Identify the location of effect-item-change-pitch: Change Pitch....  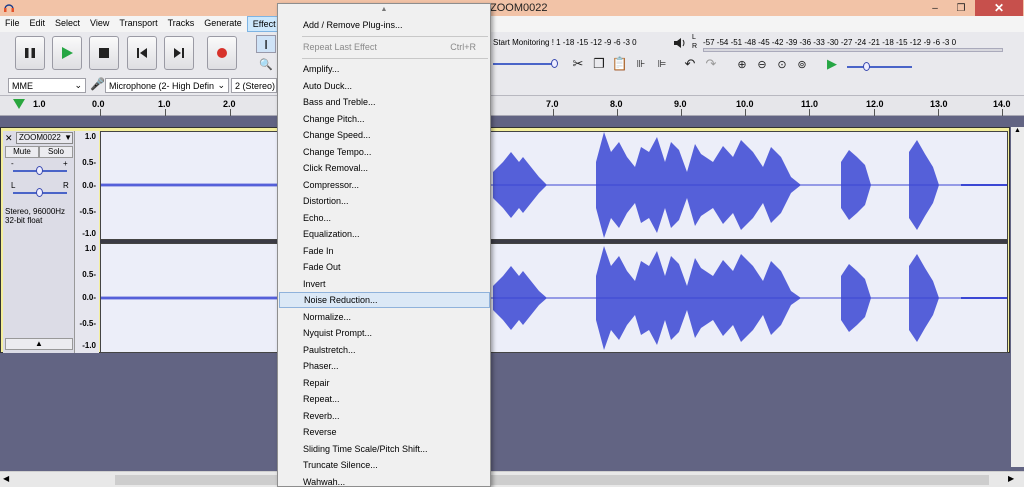
(384, 119).